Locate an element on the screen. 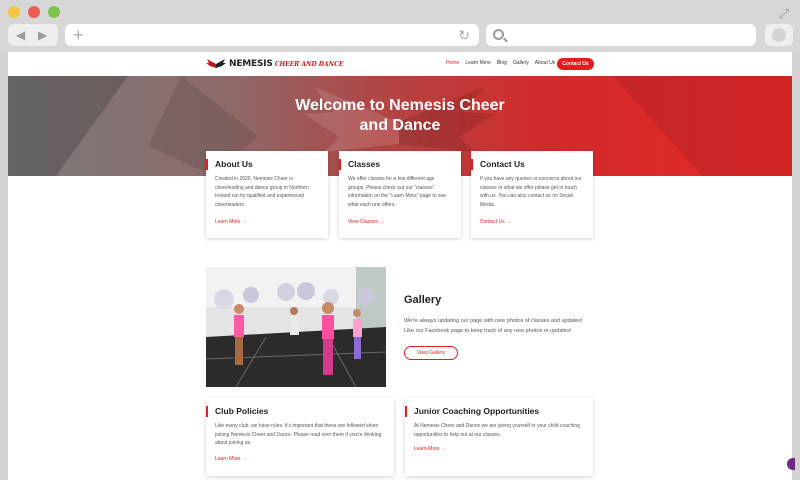 The width and height of the screenshot is (800, 480). minimize-window-button is located at coordinates (14, 12).